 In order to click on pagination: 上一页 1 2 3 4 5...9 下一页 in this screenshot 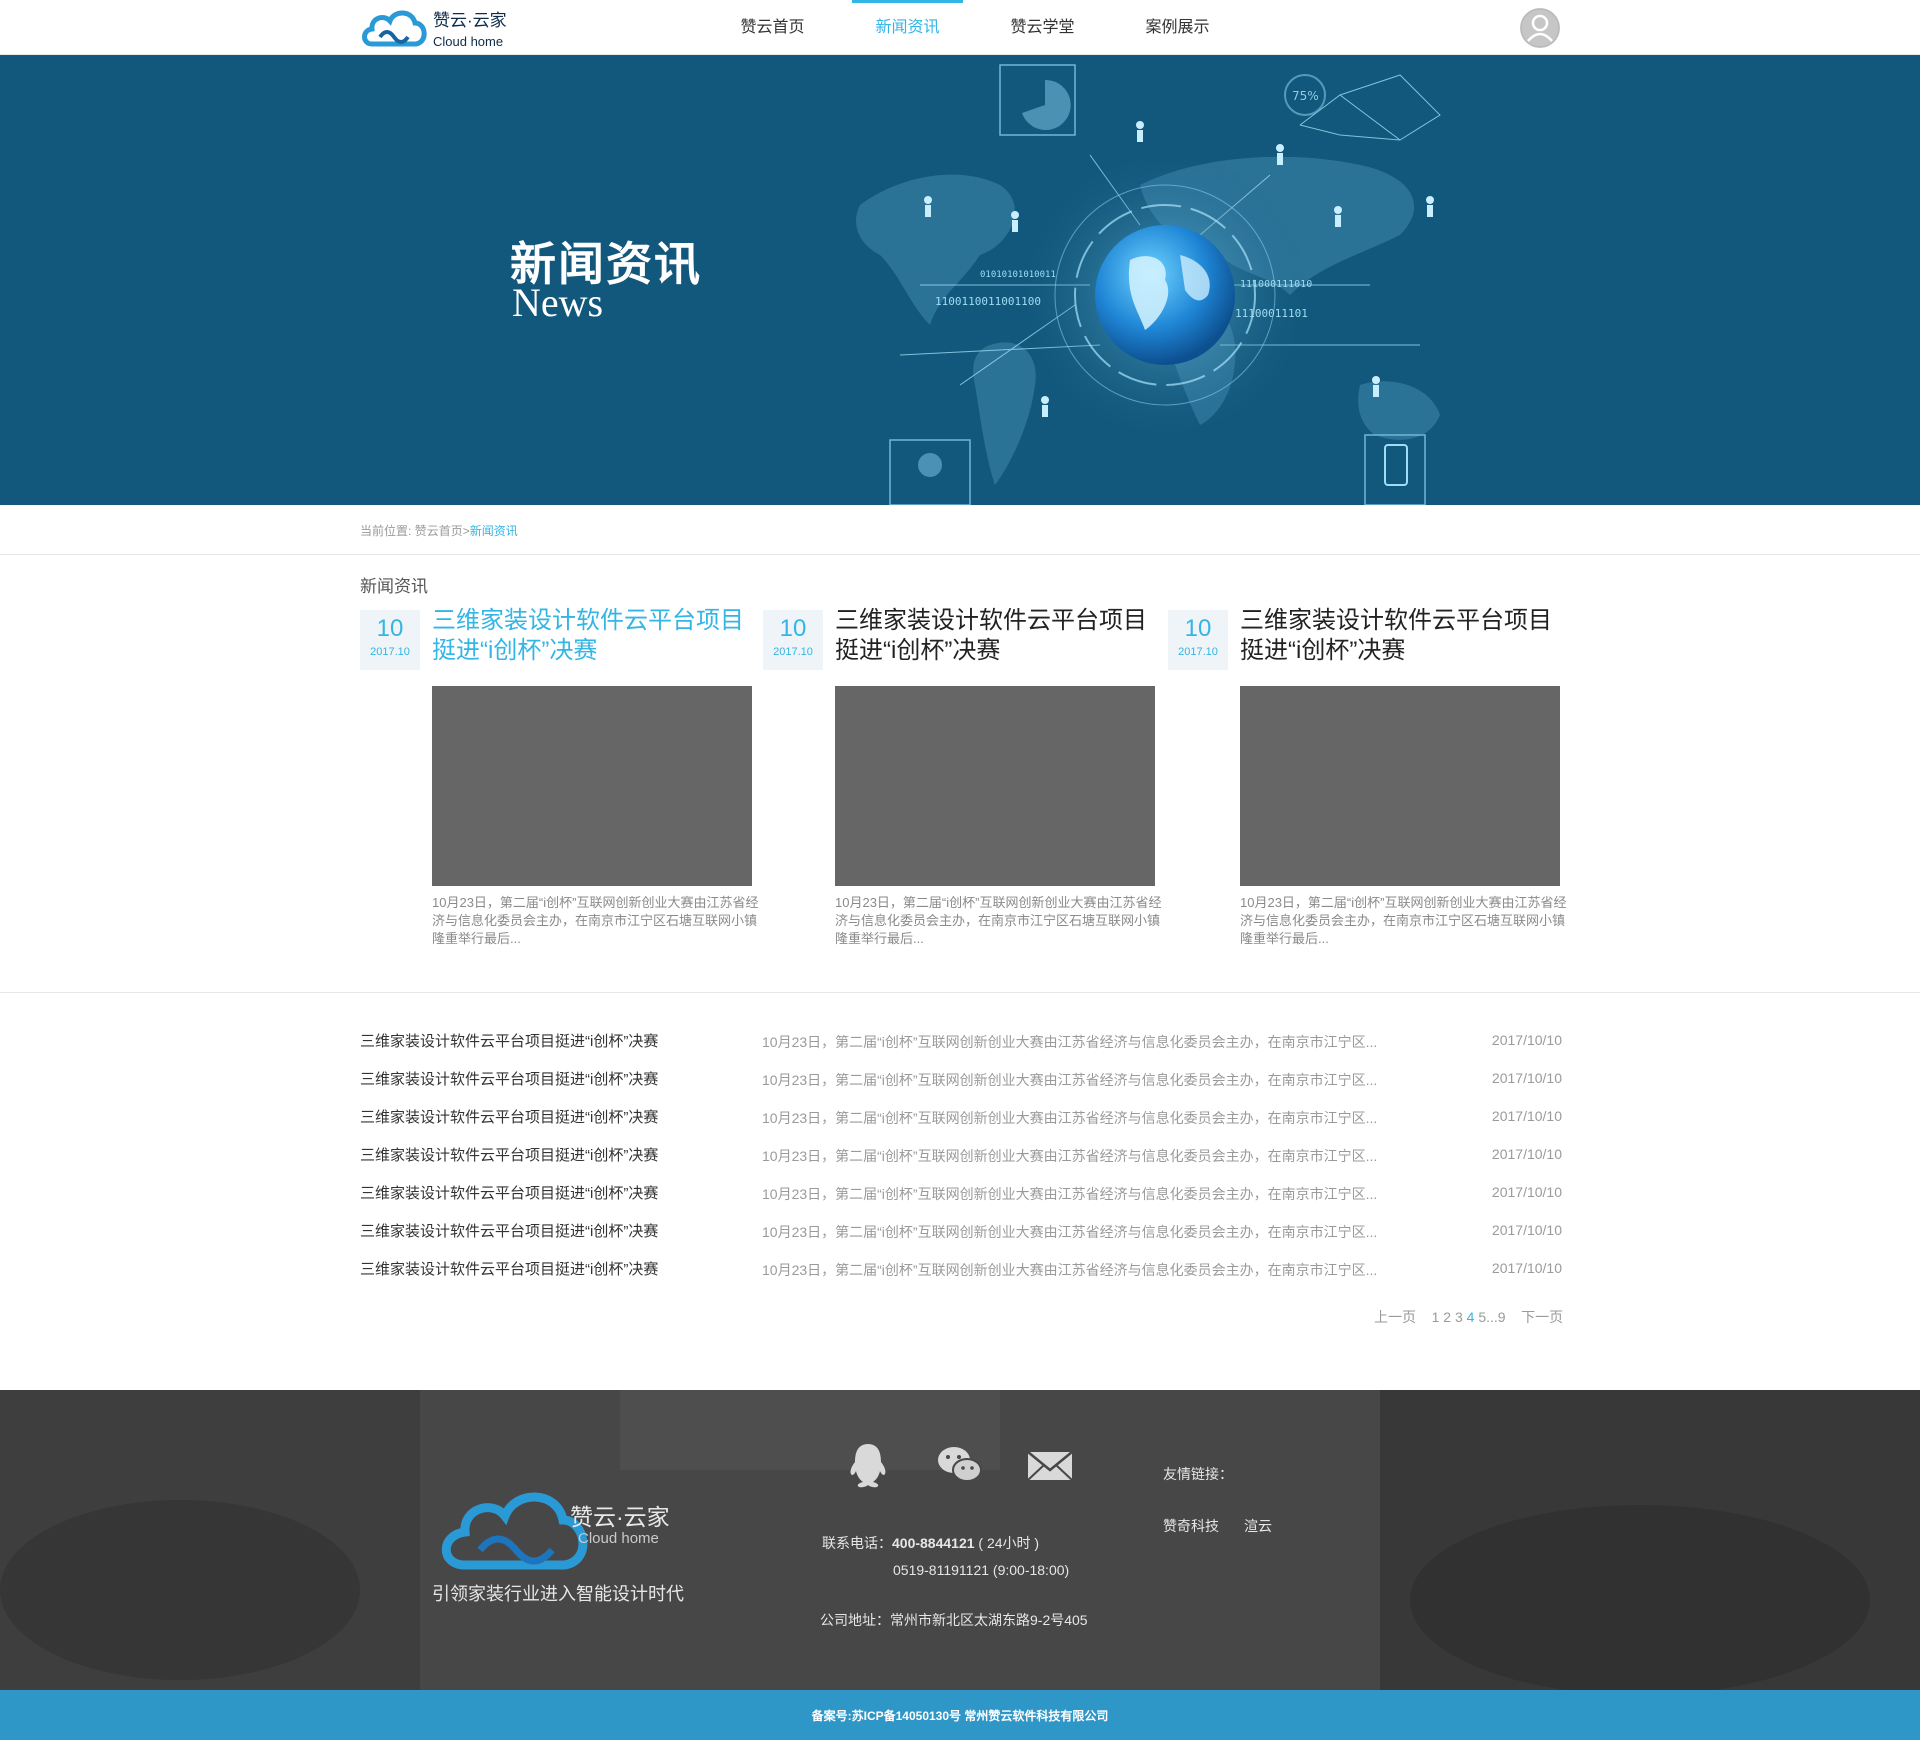, I will do `click(1468, 1317)`.